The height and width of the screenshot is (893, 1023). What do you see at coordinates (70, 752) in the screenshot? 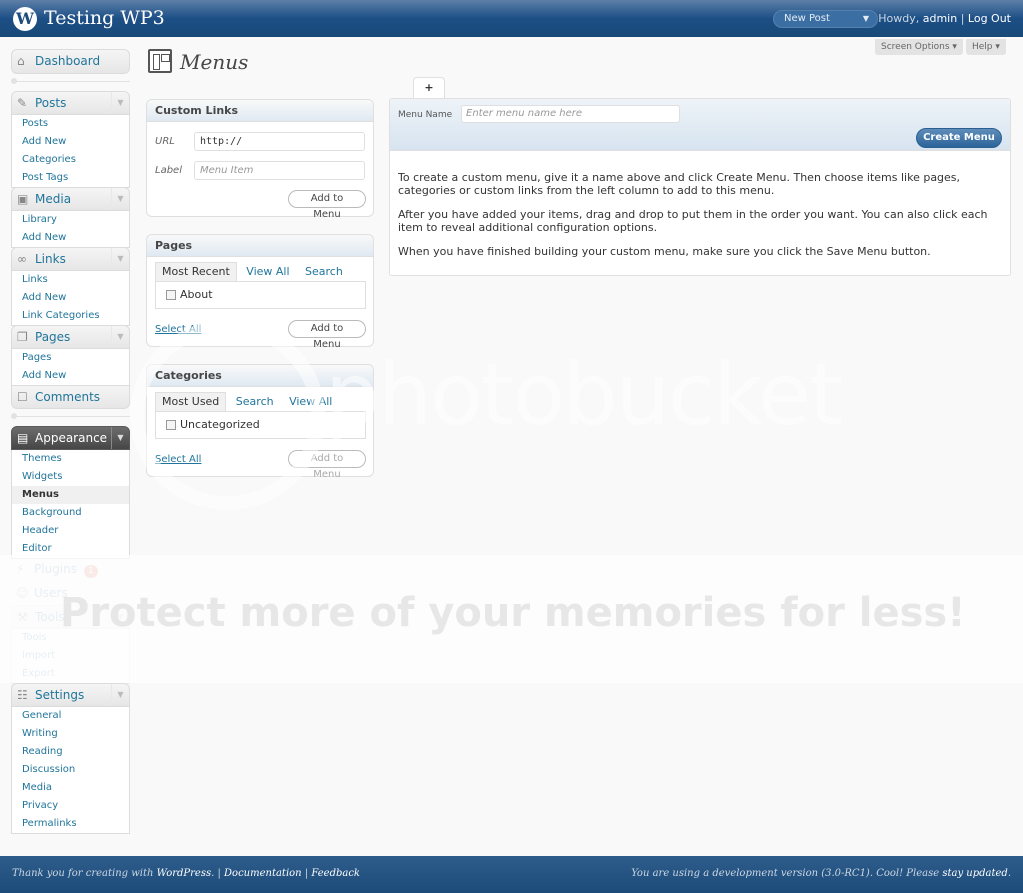
I see `submenu-reading: Reading` at bounding box center [70, 752].